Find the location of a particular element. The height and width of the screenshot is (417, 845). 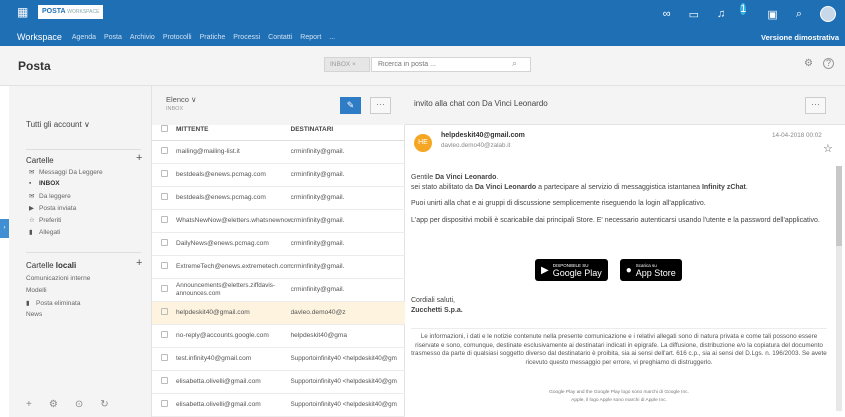

nav-protocolli: Protocolli is located at coordinates (177, 37).